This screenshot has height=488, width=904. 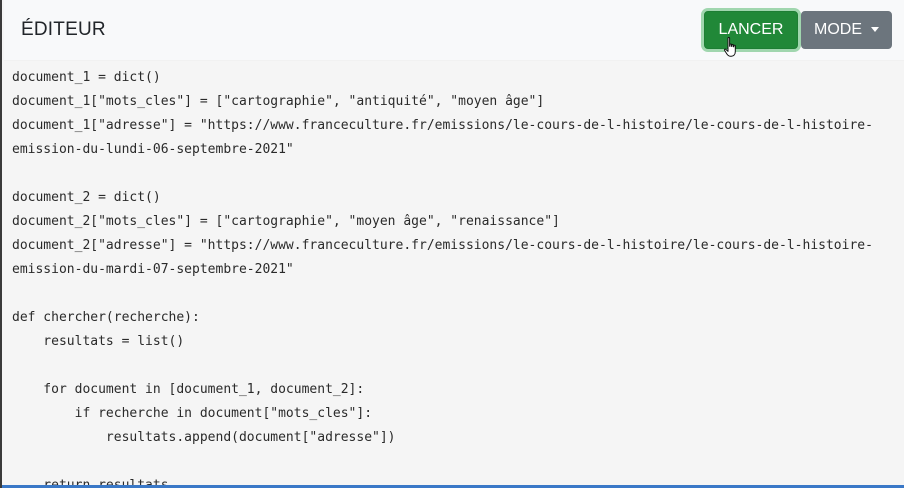 I want to click on editor-header: ÉDITEUR LANCER MODE, so click(x=454, y=30).